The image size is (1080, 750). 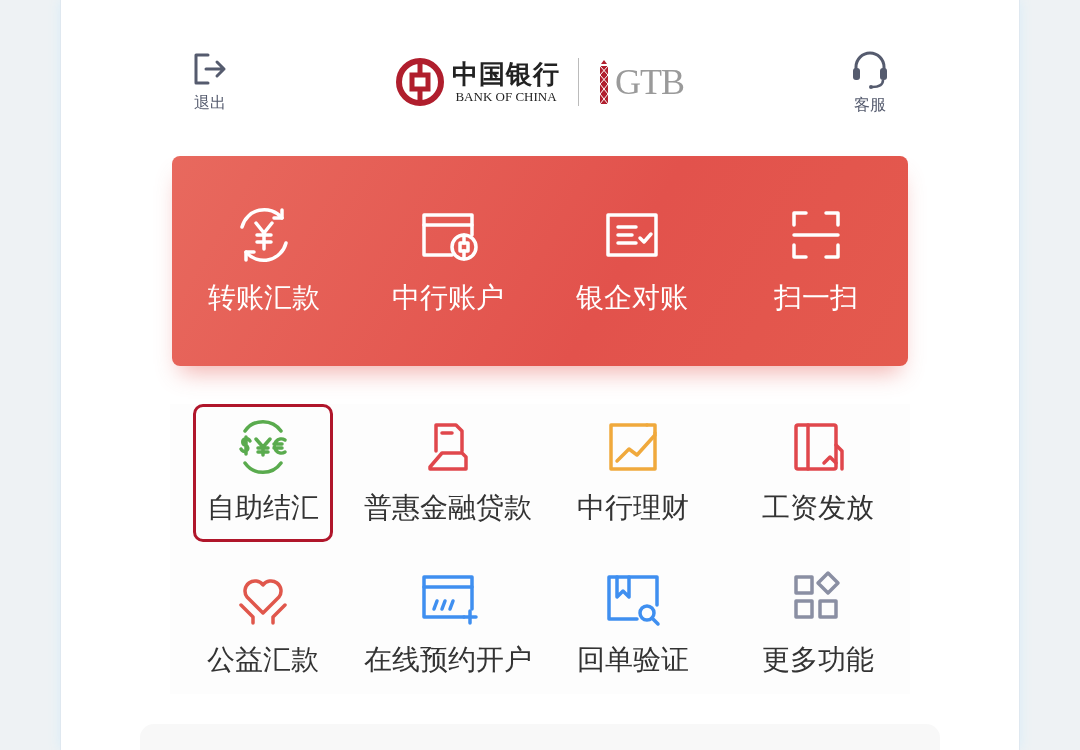 I want to click on service-item: 工资发放, so click(x=817, y=473).